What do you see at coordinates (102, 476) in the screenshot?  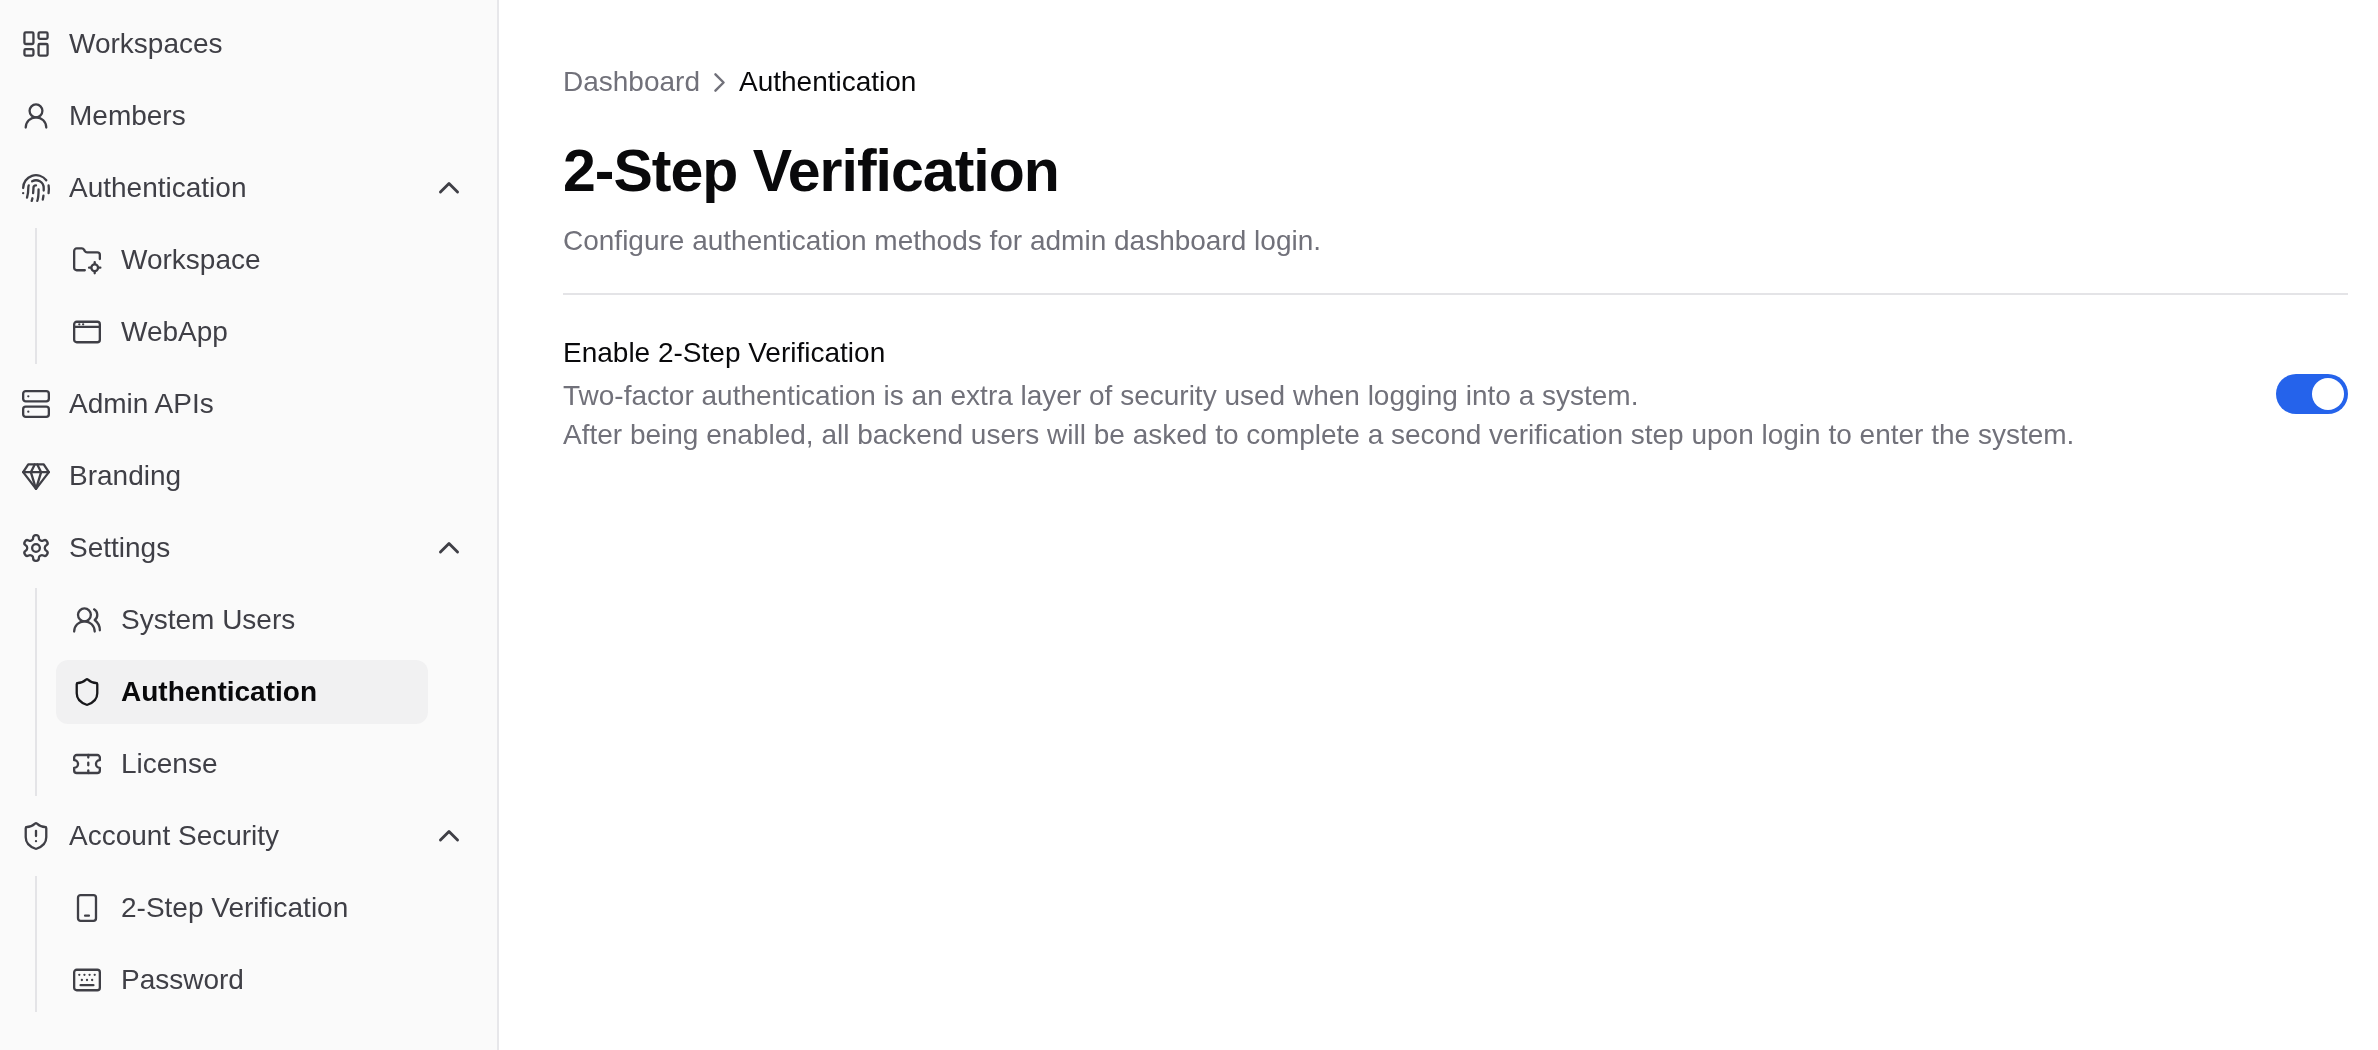 I see `sidebar-item: Branding` at bounding box center [102, 476].